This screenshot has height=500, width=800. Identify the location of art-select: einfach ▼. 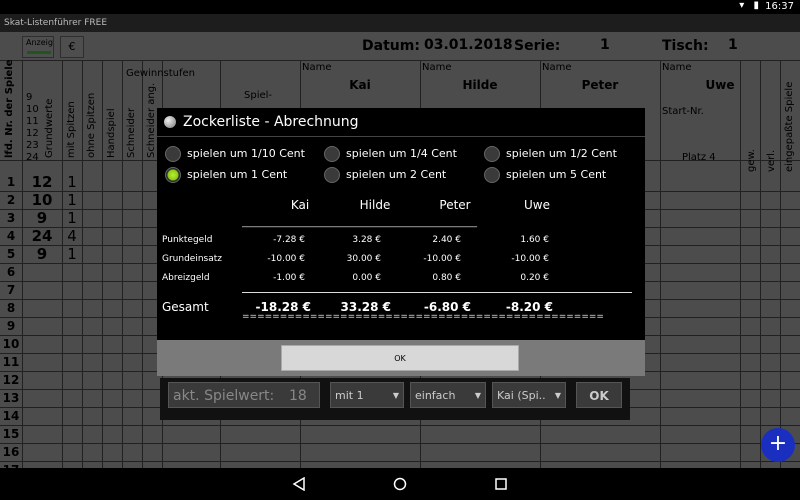
(448, 395).